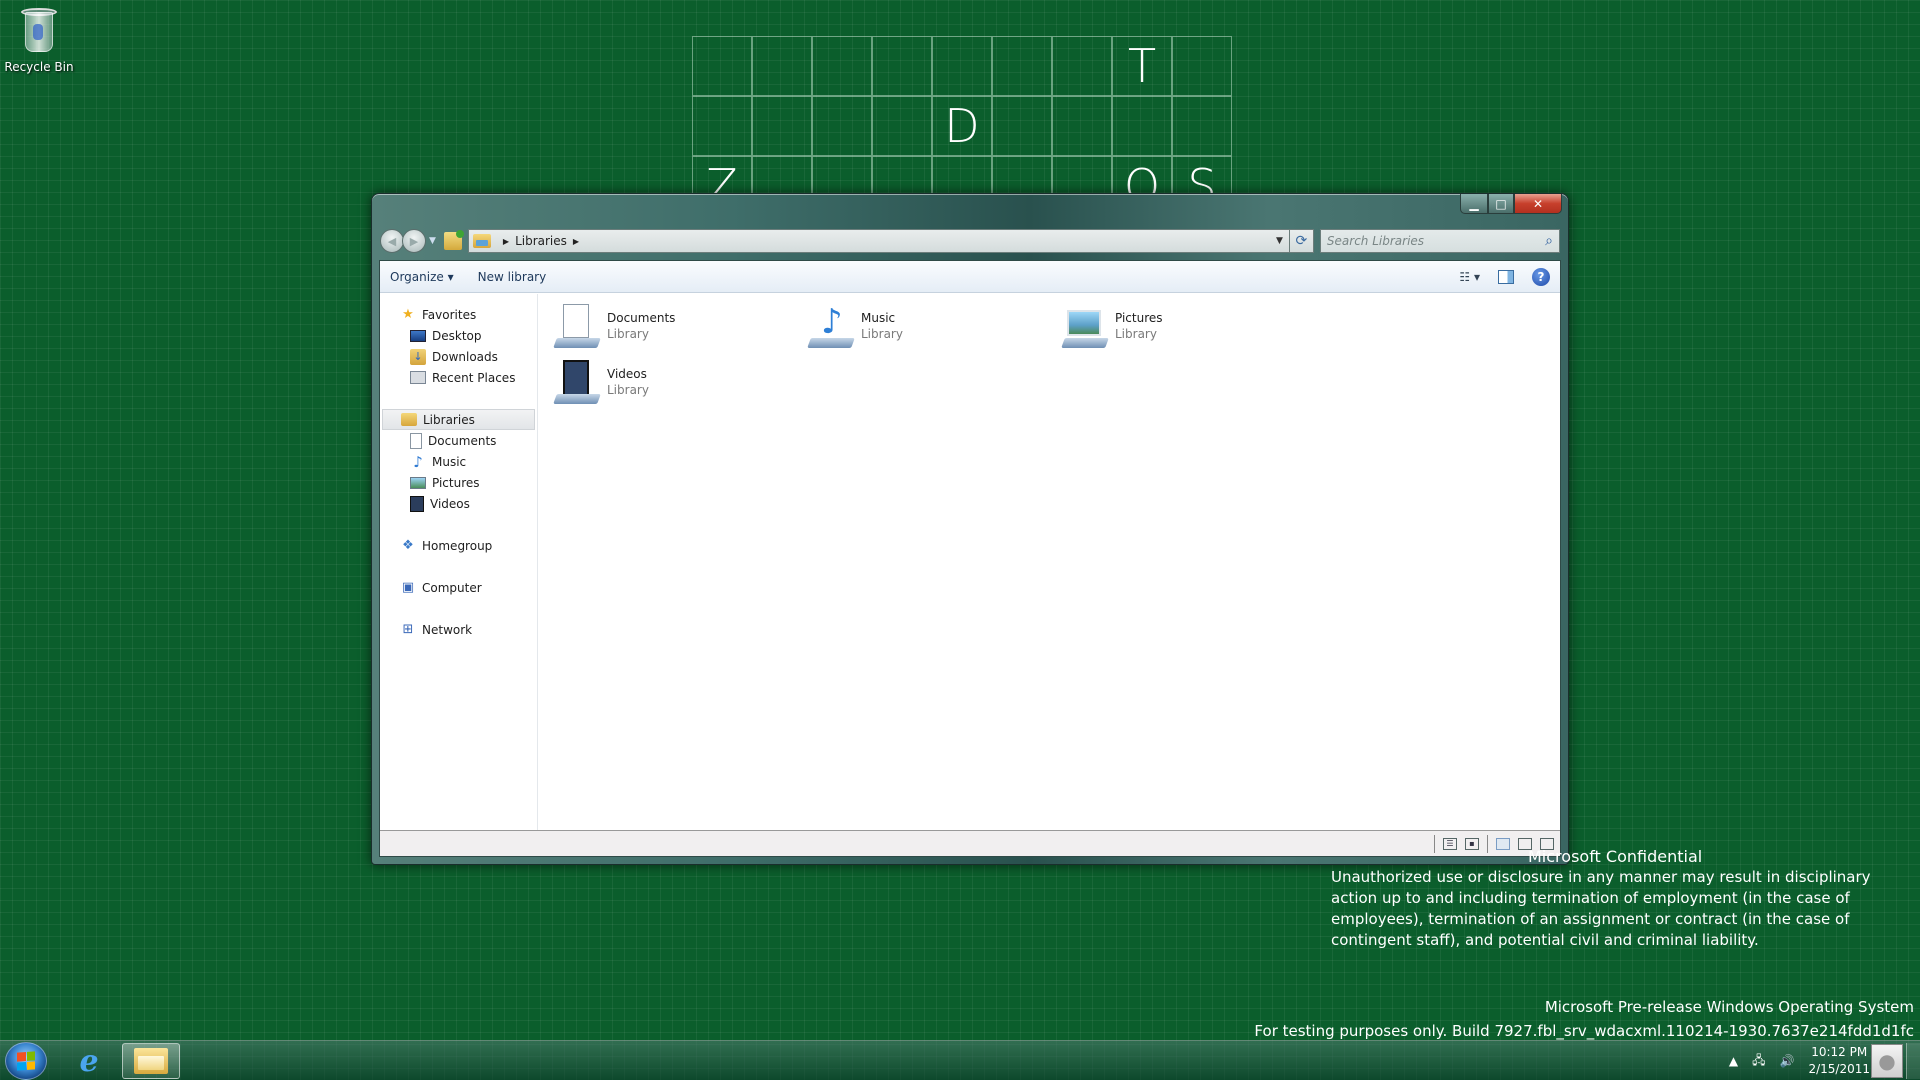  Describe the element at coordinates (1549, 241) in the screenshot. I see `search-icon: ⌕` at that location.